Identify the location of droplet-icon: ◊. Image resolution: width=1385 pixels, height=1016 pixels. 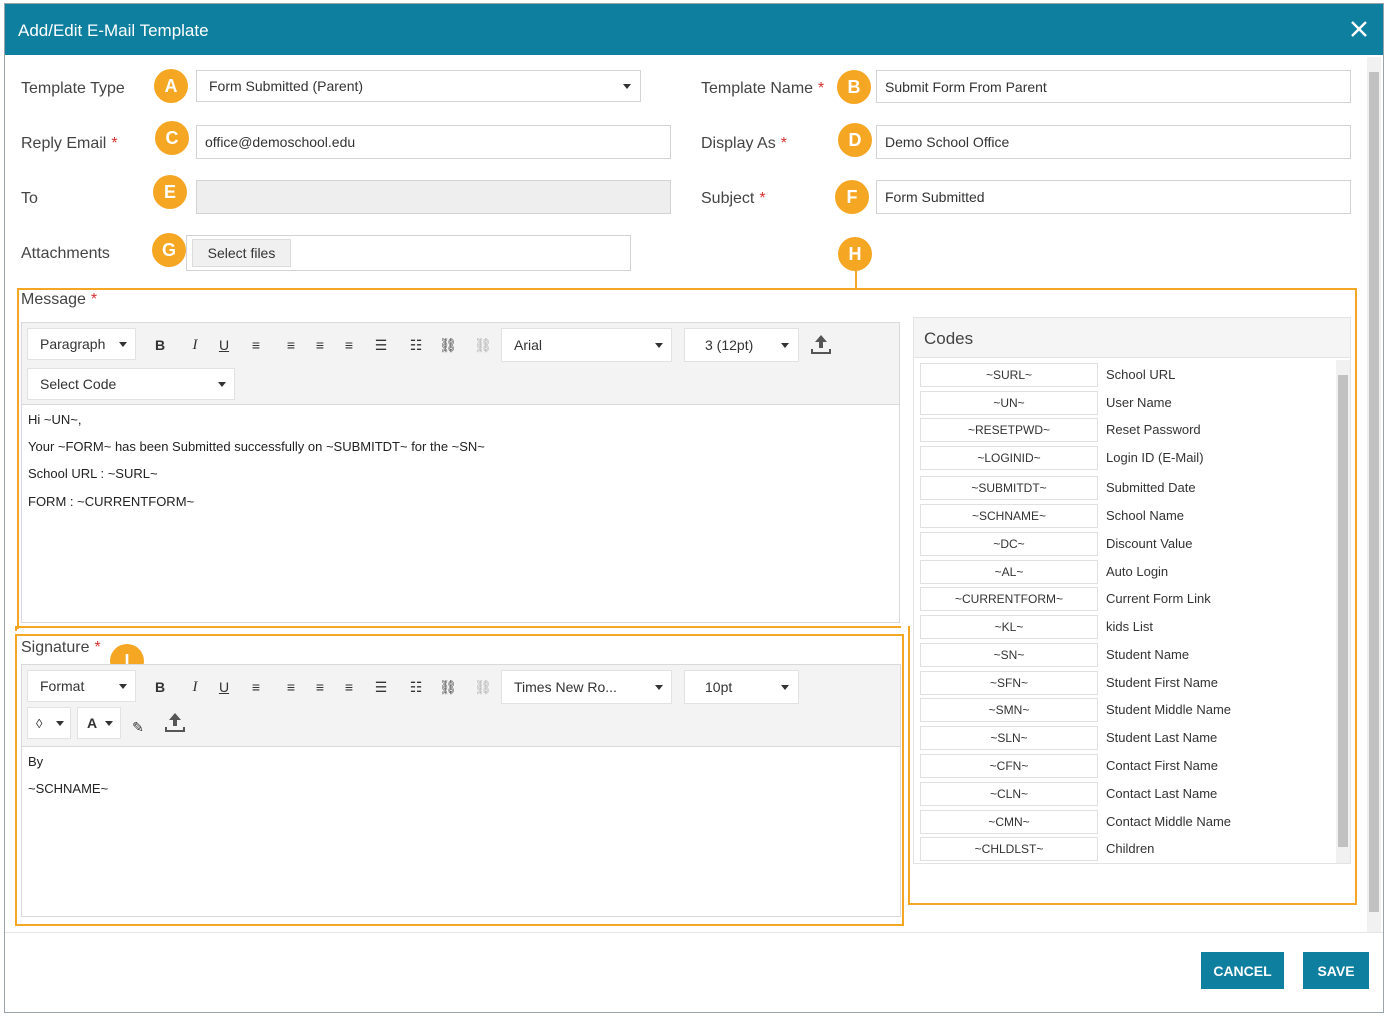
(39, 723).